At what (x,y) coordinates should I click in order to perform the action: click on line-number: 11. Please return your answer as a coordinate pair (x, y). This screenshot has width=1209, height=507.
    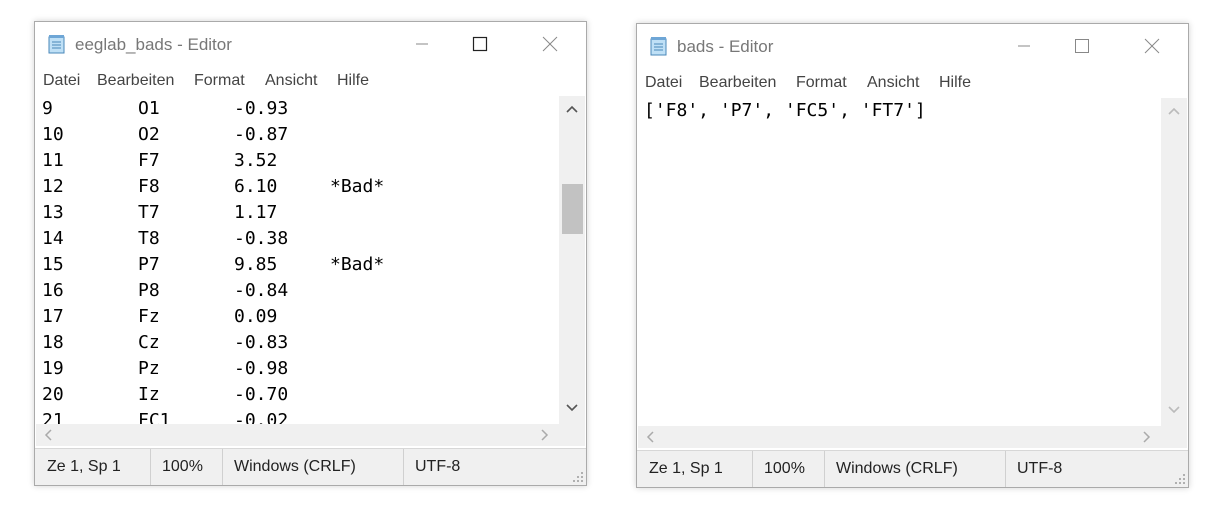
    Looking at the image, I should click on (53, 160).